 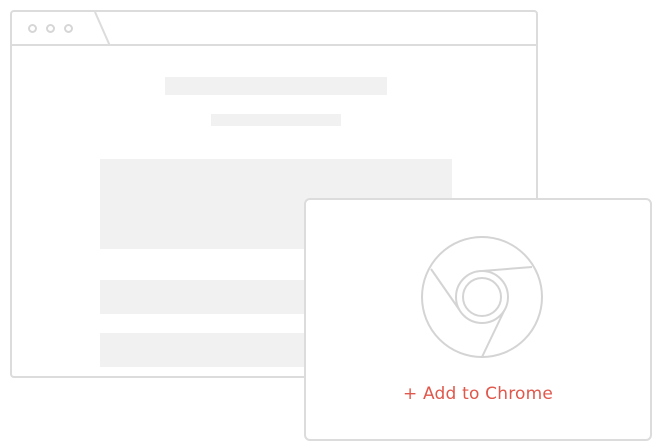 I want to click on chrome-logo-icon, so click(x=482, y=297).